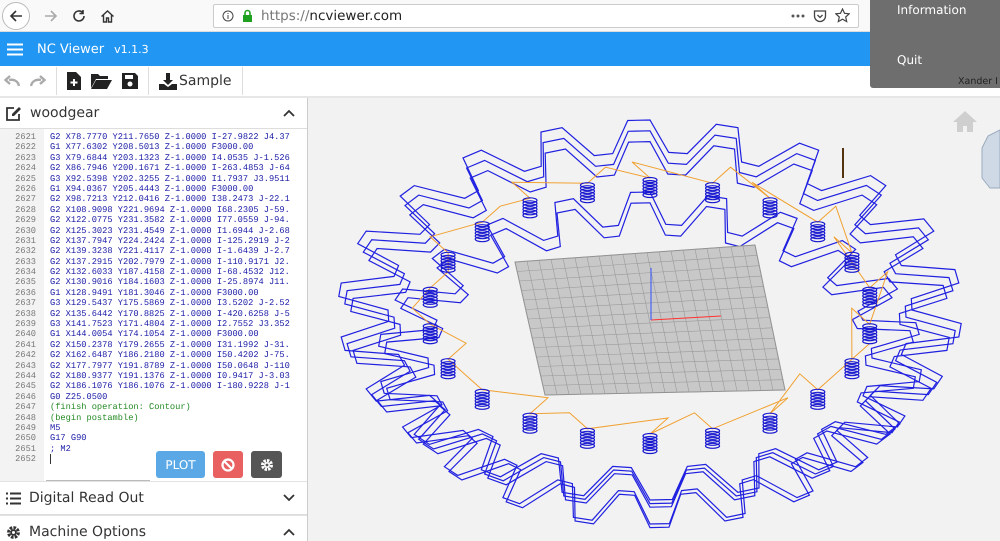 Image resolution: width=1000 pixels, height=541 pixels. What do you see at coordinates (25, 397) in the screenshot?
I see `line-number: 2646` at bounding box center [25, 397].